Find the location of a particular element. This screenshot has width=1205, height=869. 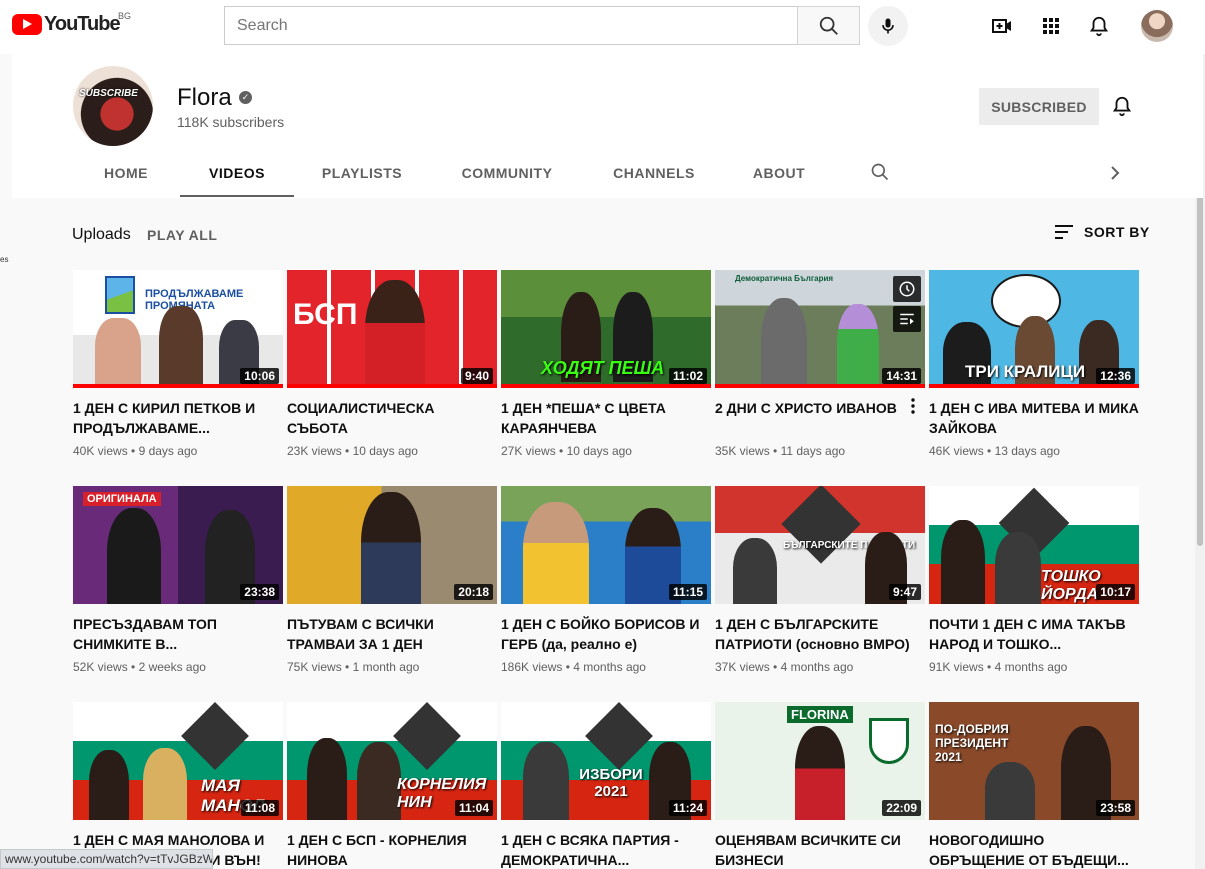

create-video-button is located at coordinates (1002, 26).